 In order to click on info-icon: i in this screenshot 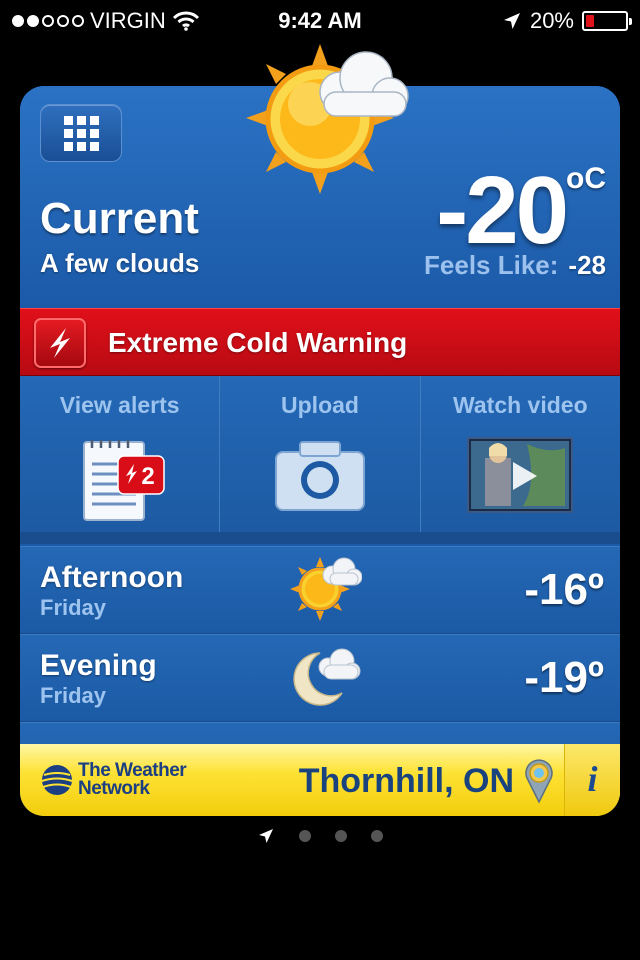, I will do `click(592, 779)`.